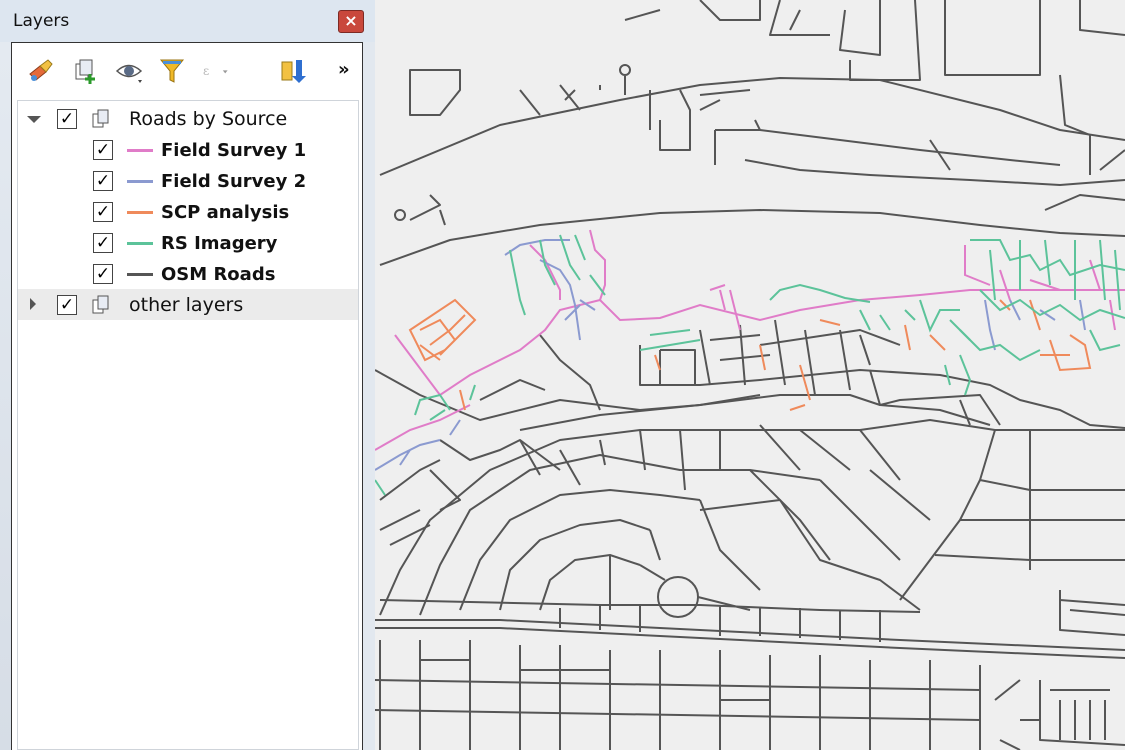 Image resolution: width=1125 pixels, height=750 pixels. Describe the element at coordinates (234, 150) in the screenshot. I see `layer-label: Field Survey 1` at that location.